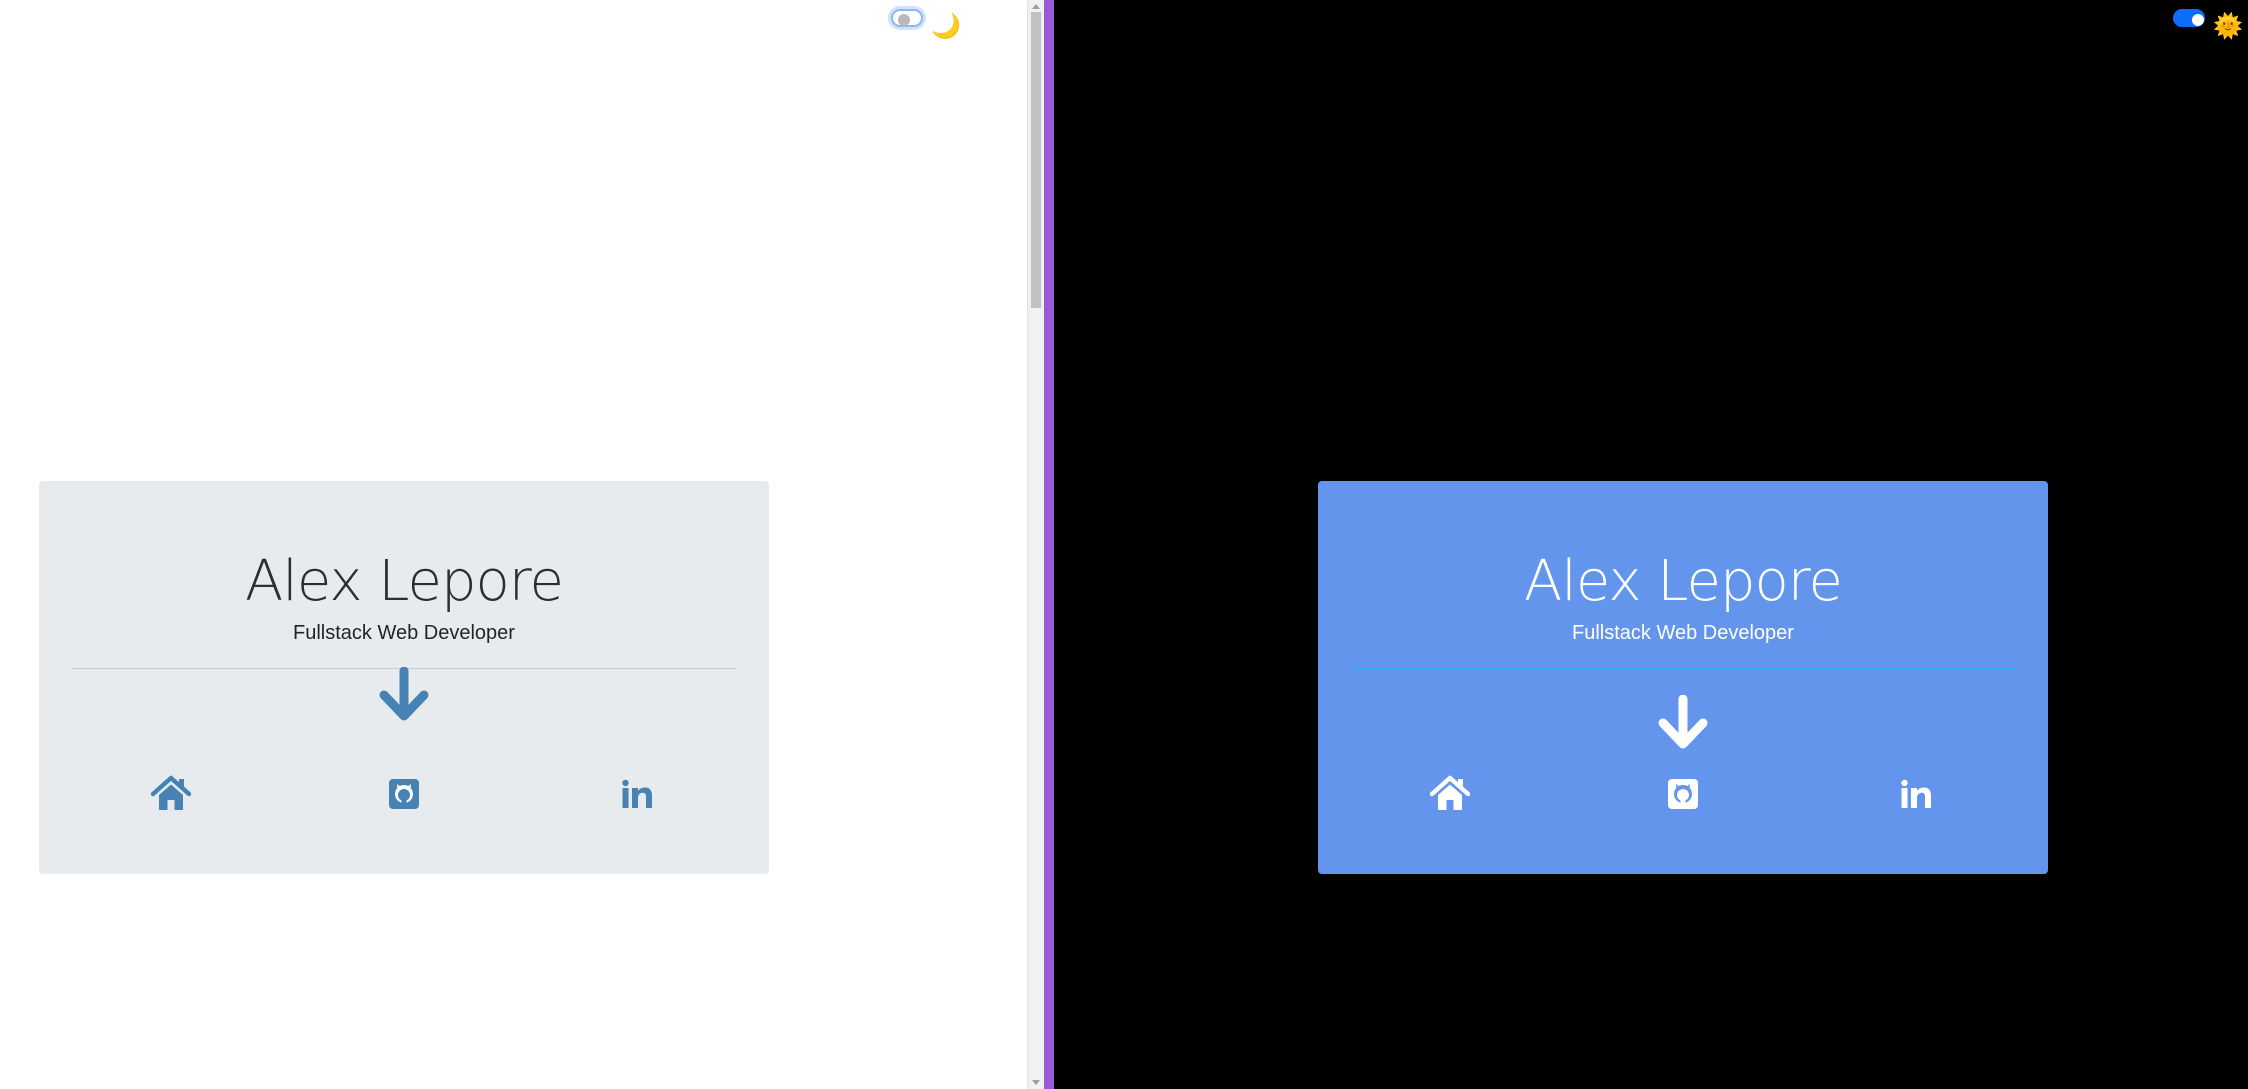 The image size is (2248, 1089). What do you see at coordinates (1036, 6) in the screenshot?
I see `scroll-up-arrow-icon` at bounding box center [1036, 6].